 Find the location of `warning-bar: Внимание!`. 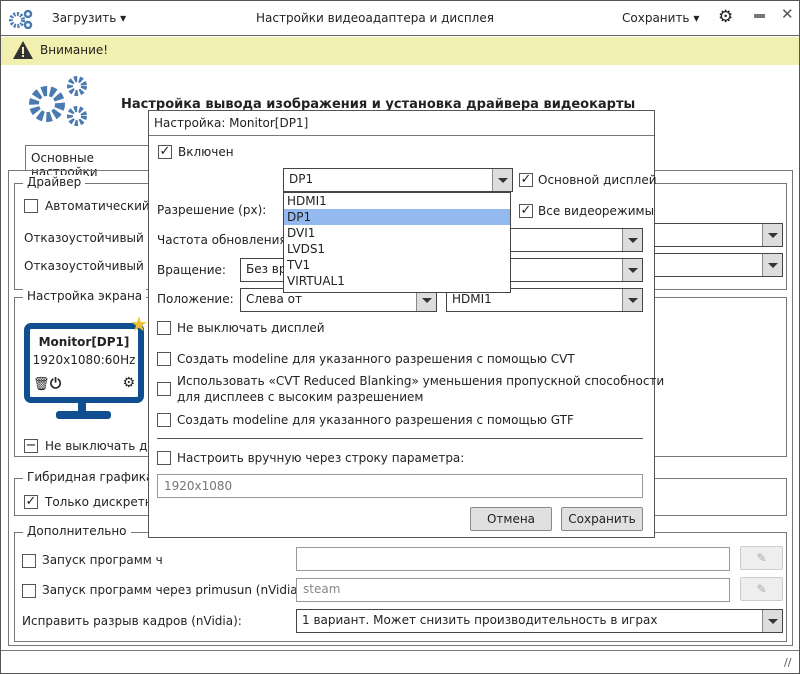

warning-bar: Внимание! is located at coordinates (400, 51).